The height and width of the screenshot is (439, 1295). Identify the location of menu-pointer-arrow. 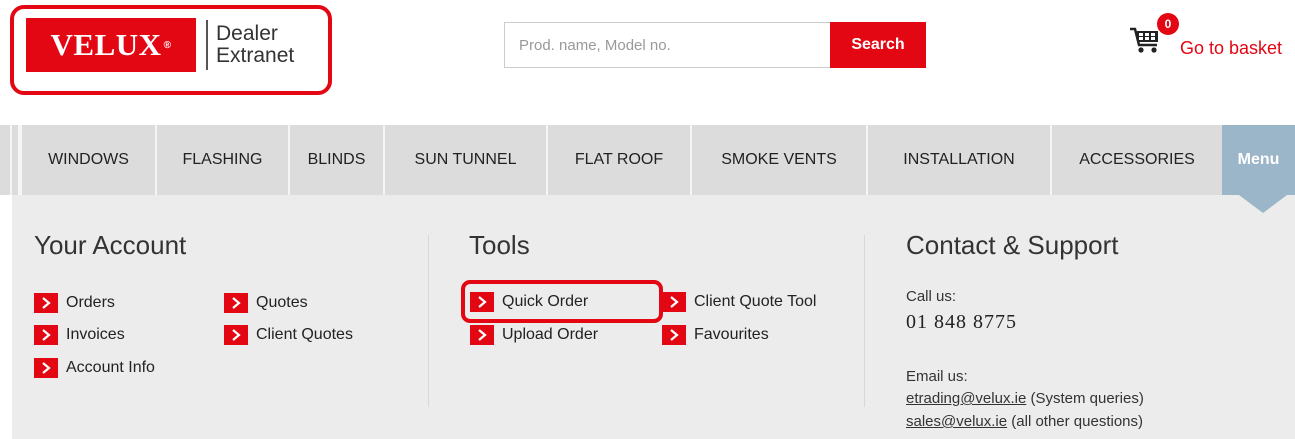
(1263, 204).